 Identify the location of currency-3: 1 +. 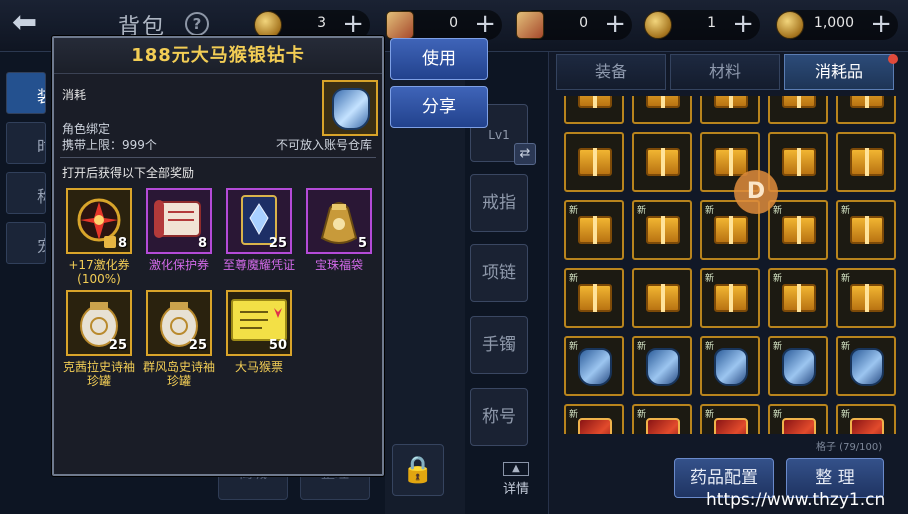
(702, 25).